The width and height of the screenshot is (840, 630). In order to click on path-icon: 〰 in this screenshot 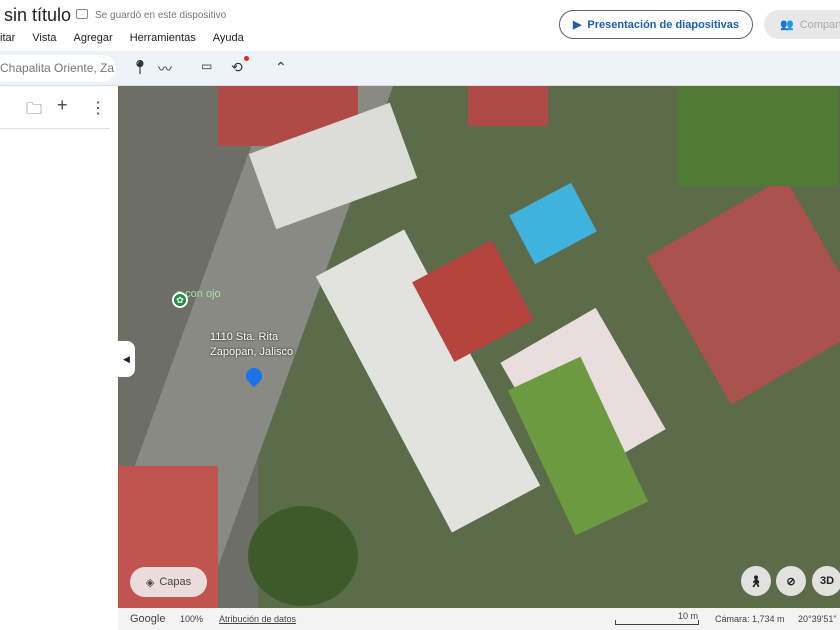, I will do `click(165, 69)`.